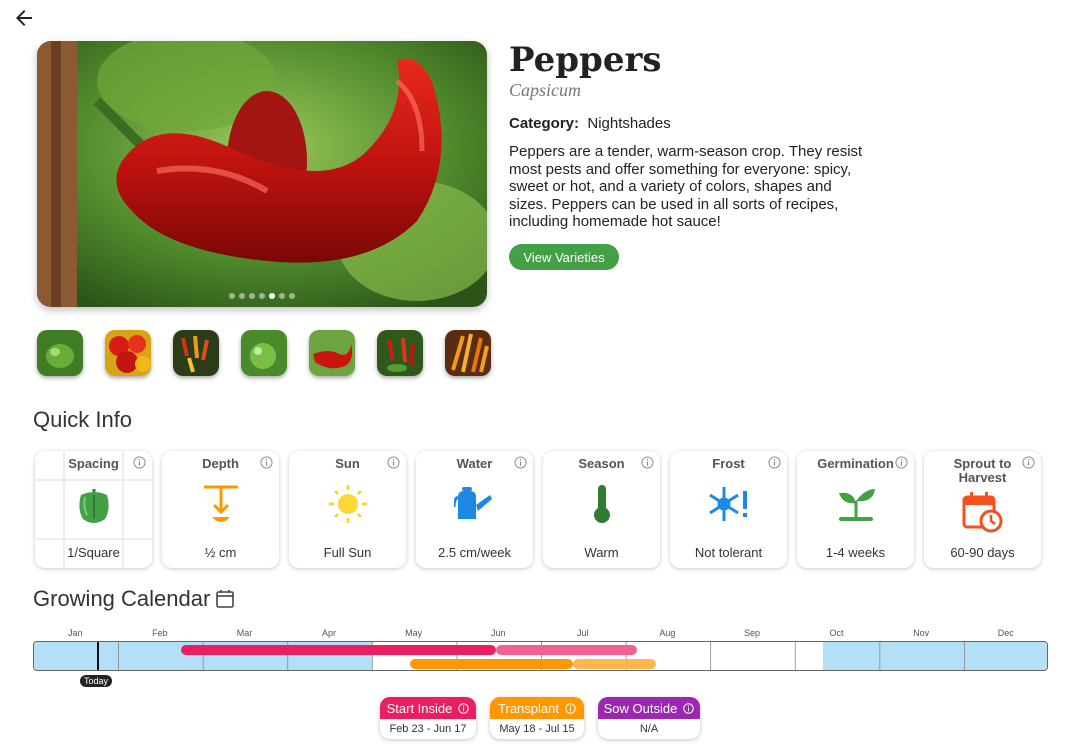 This screenshot has width=1080, height=751. Describe the element at coordinates (220, 463) in the screenshot. I see `card-label: Depth` at that location.